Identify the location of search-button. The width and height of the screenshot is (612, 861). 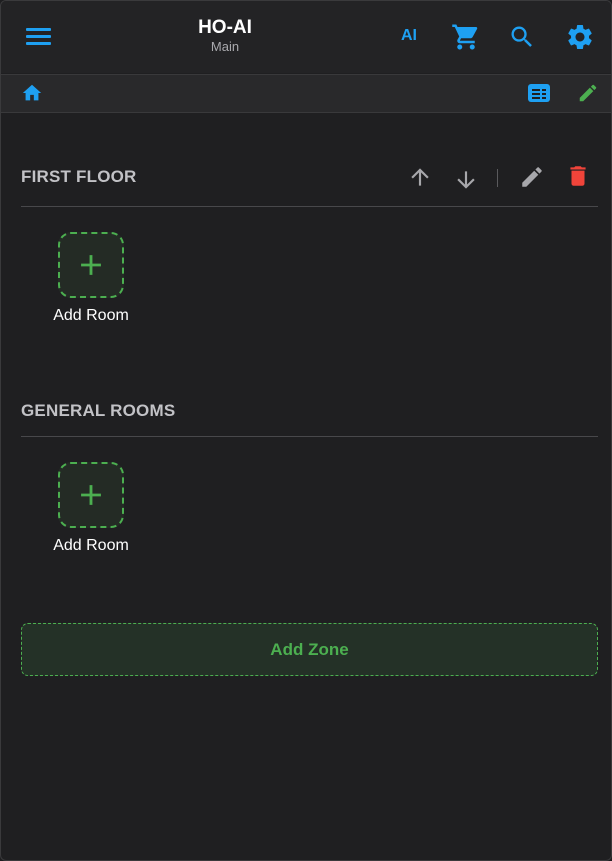
(522, 37).